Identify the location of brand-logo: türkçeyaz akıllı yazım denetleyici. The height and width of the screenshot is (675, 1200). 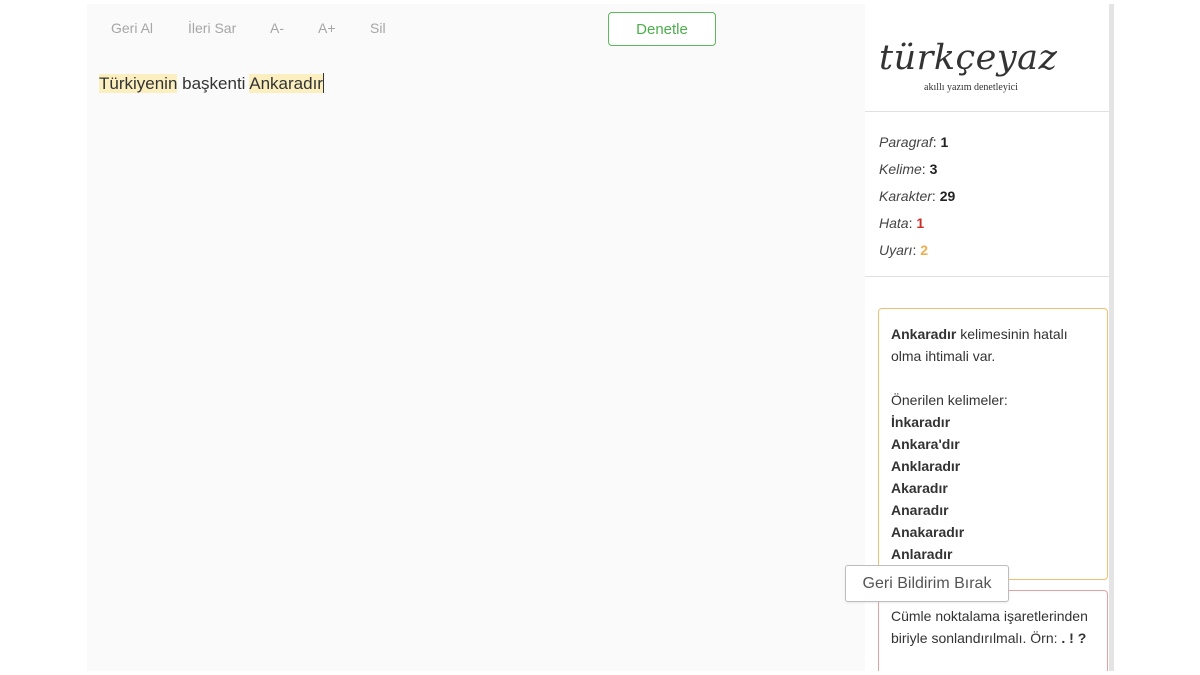
(979, 68).